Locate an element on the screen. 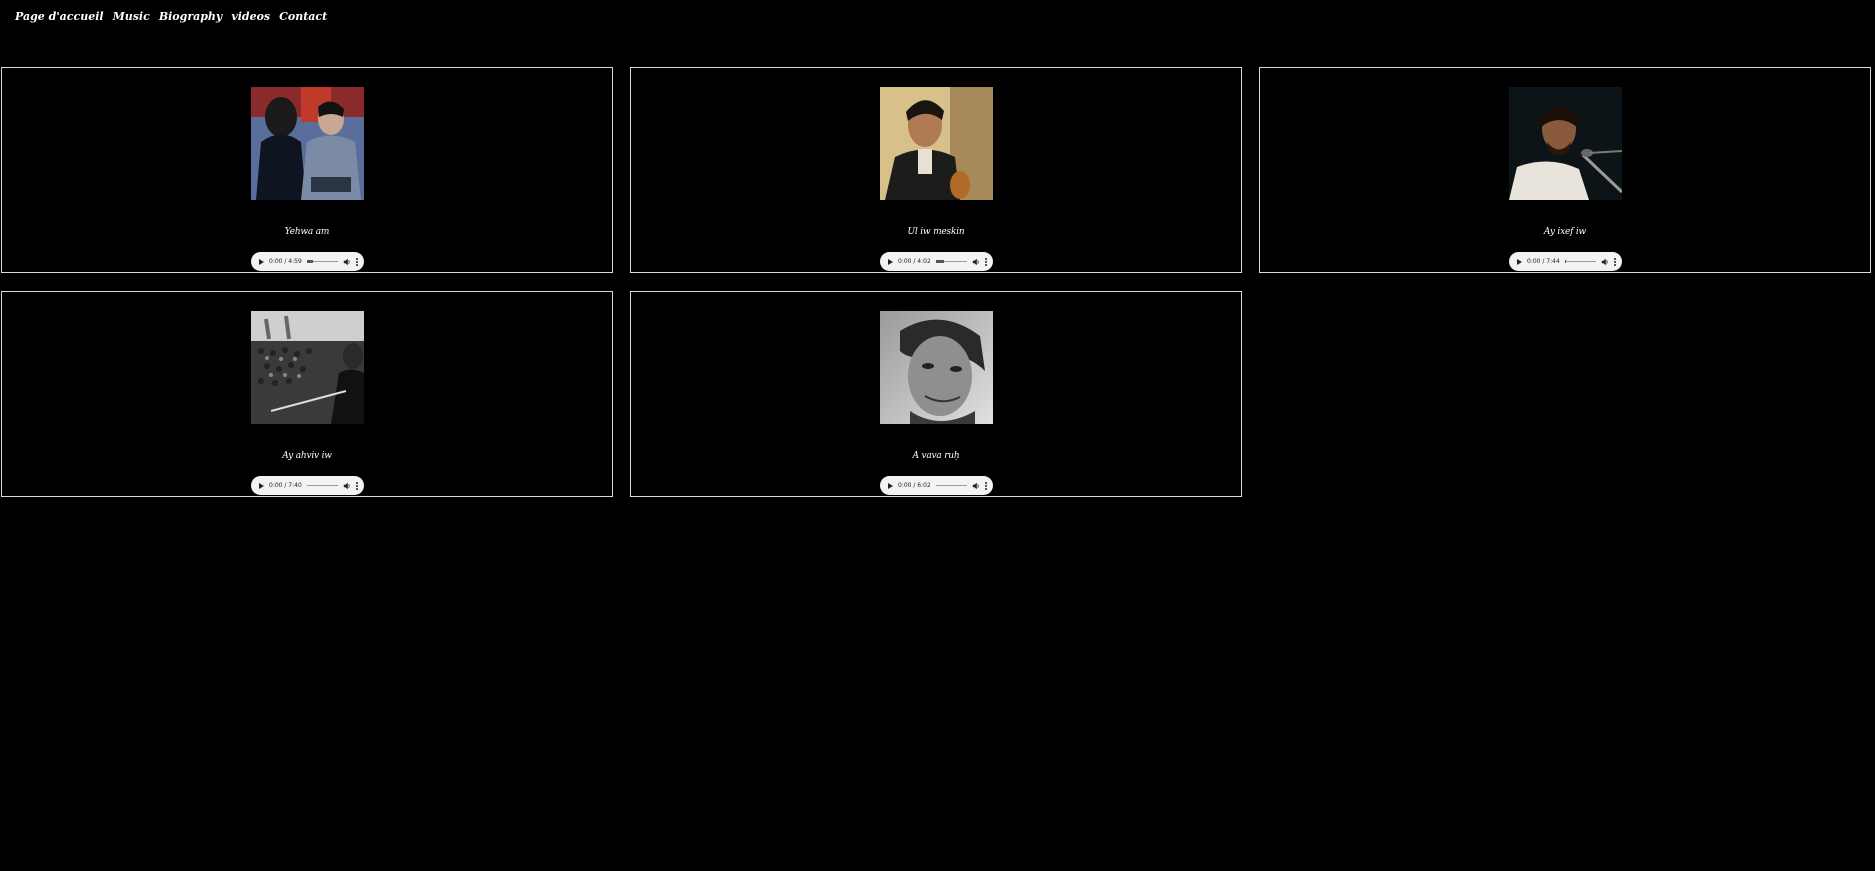 This screenshot has width=1875, height=871. nav-contact-link: Contact is located at coordinates (303, 16).